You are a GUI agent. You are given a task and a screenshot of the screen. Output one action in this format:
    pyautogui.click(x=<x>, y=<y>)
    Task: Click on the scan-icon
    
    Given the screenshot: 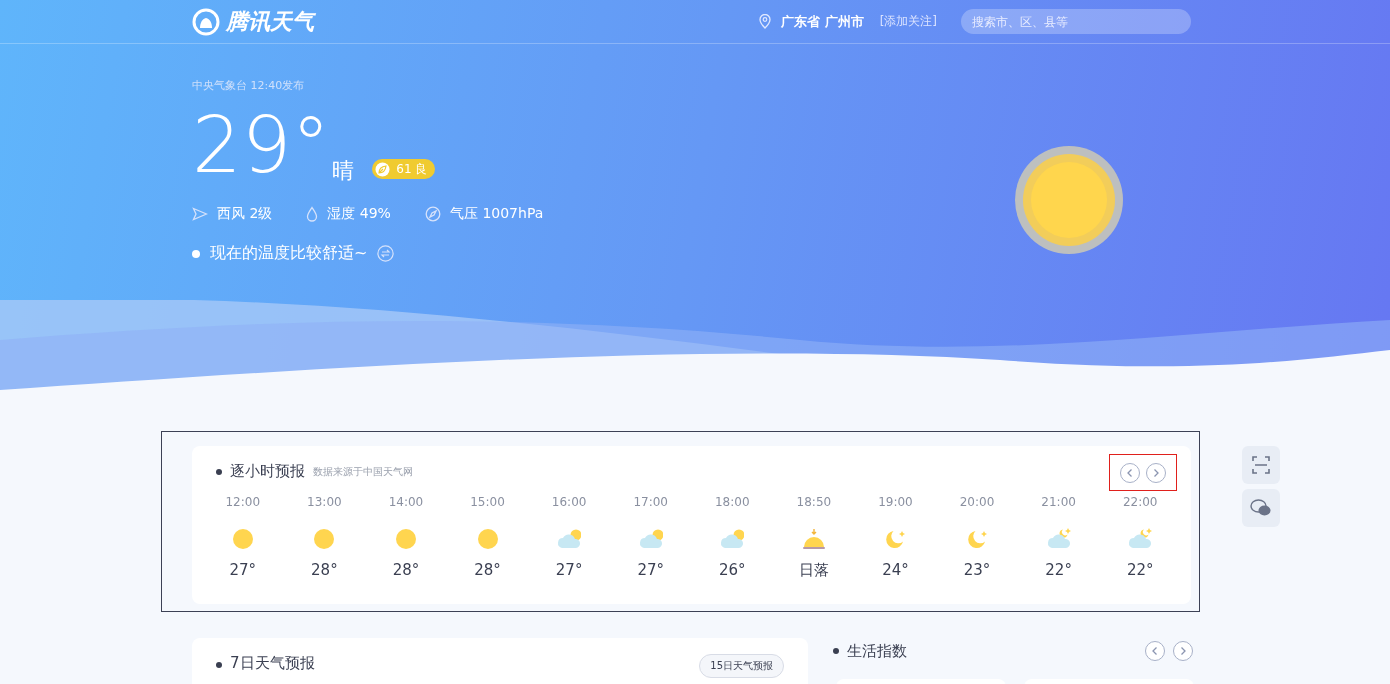 What is the action you would take?
    pyautogui.click(x=1261, y=465)
    